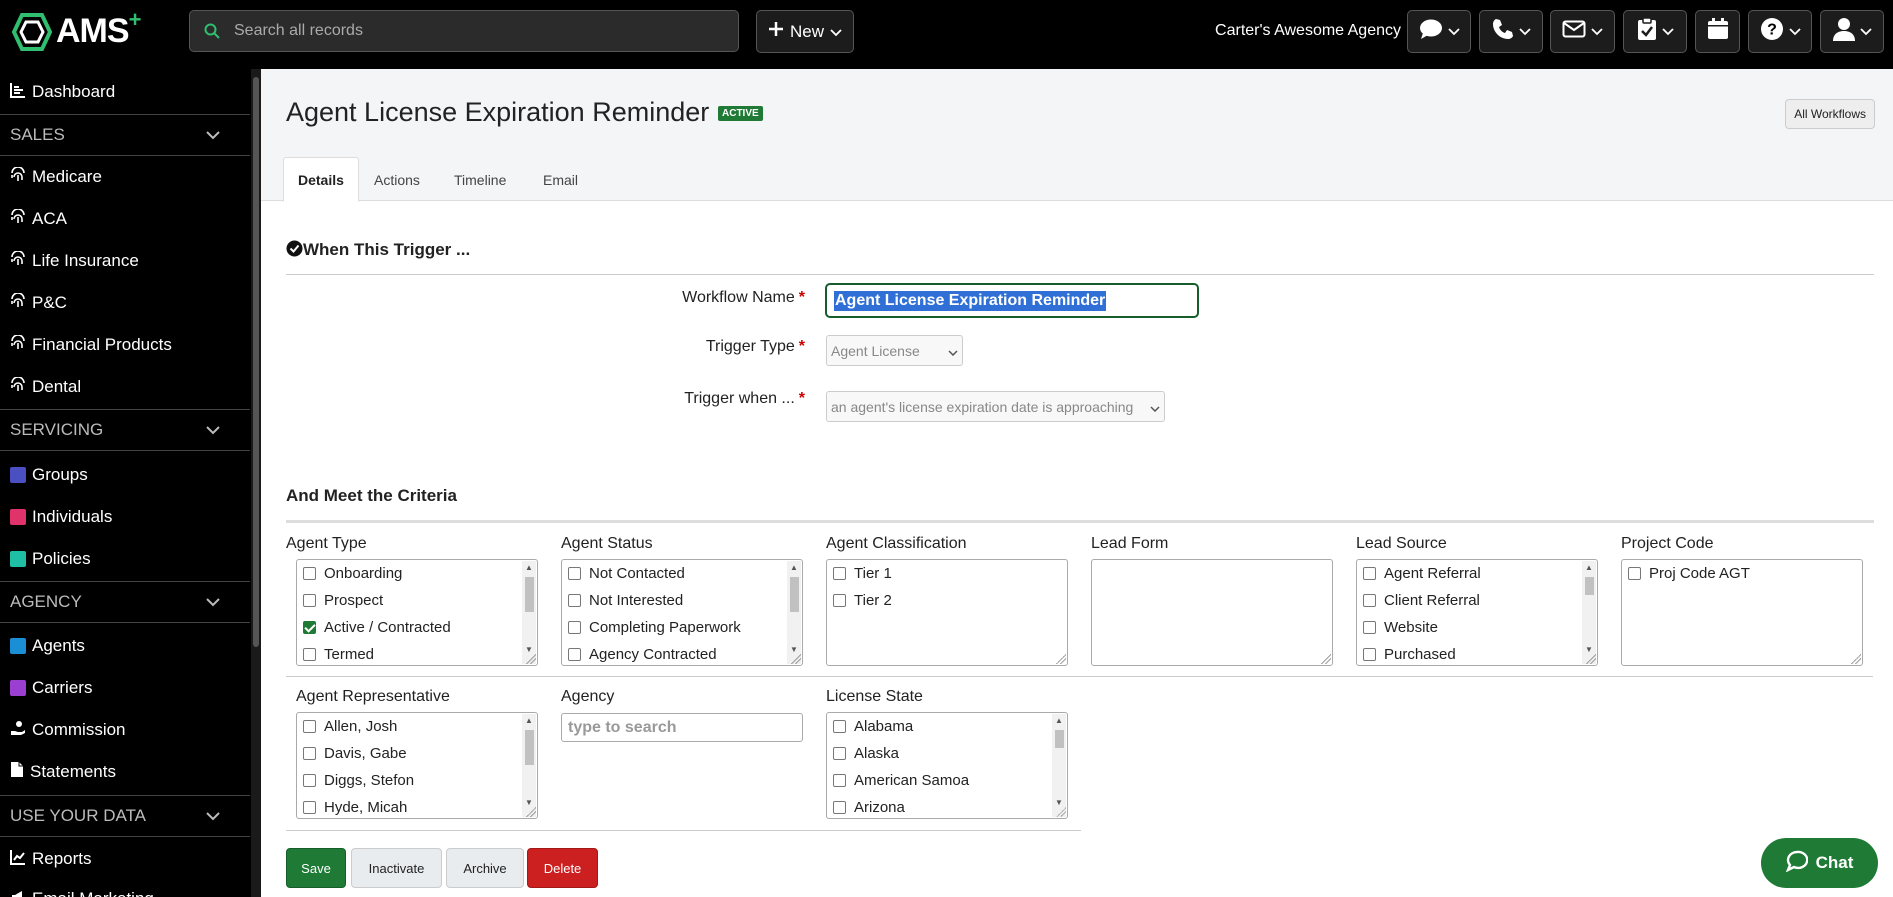  I want to click on checkbox-checked, so click(309, 627).